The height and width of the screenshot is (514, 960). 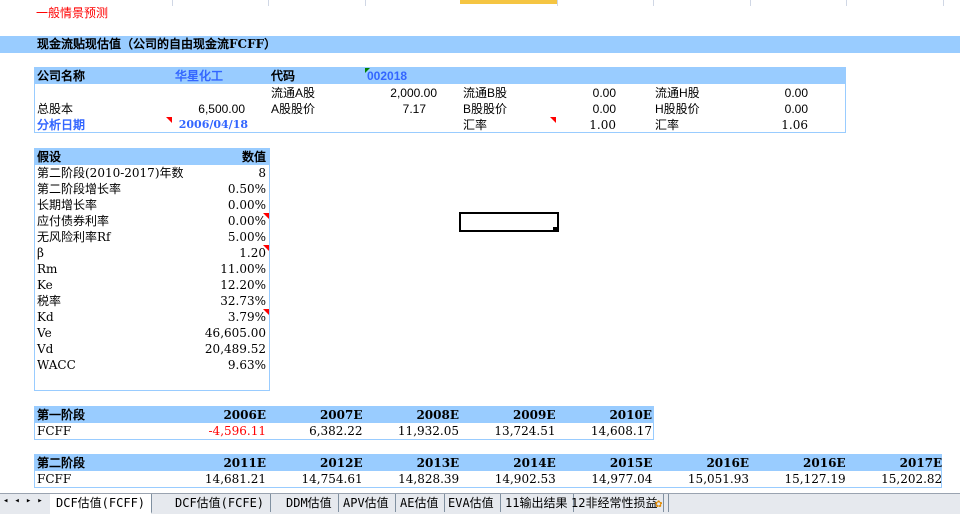 I want to click on float-h-value: 0.00, so click(x=759, y=93).